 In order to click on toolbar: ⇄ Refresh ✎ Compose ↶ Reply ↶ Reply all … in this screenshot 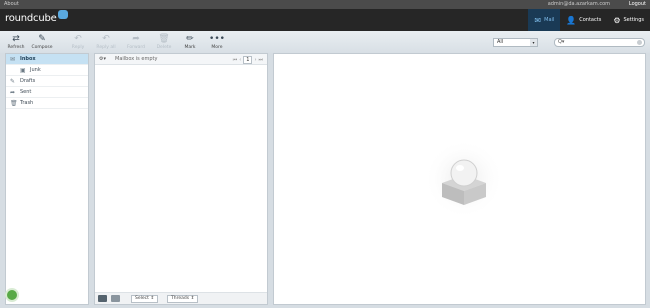, I will do `click(325, 42)`.